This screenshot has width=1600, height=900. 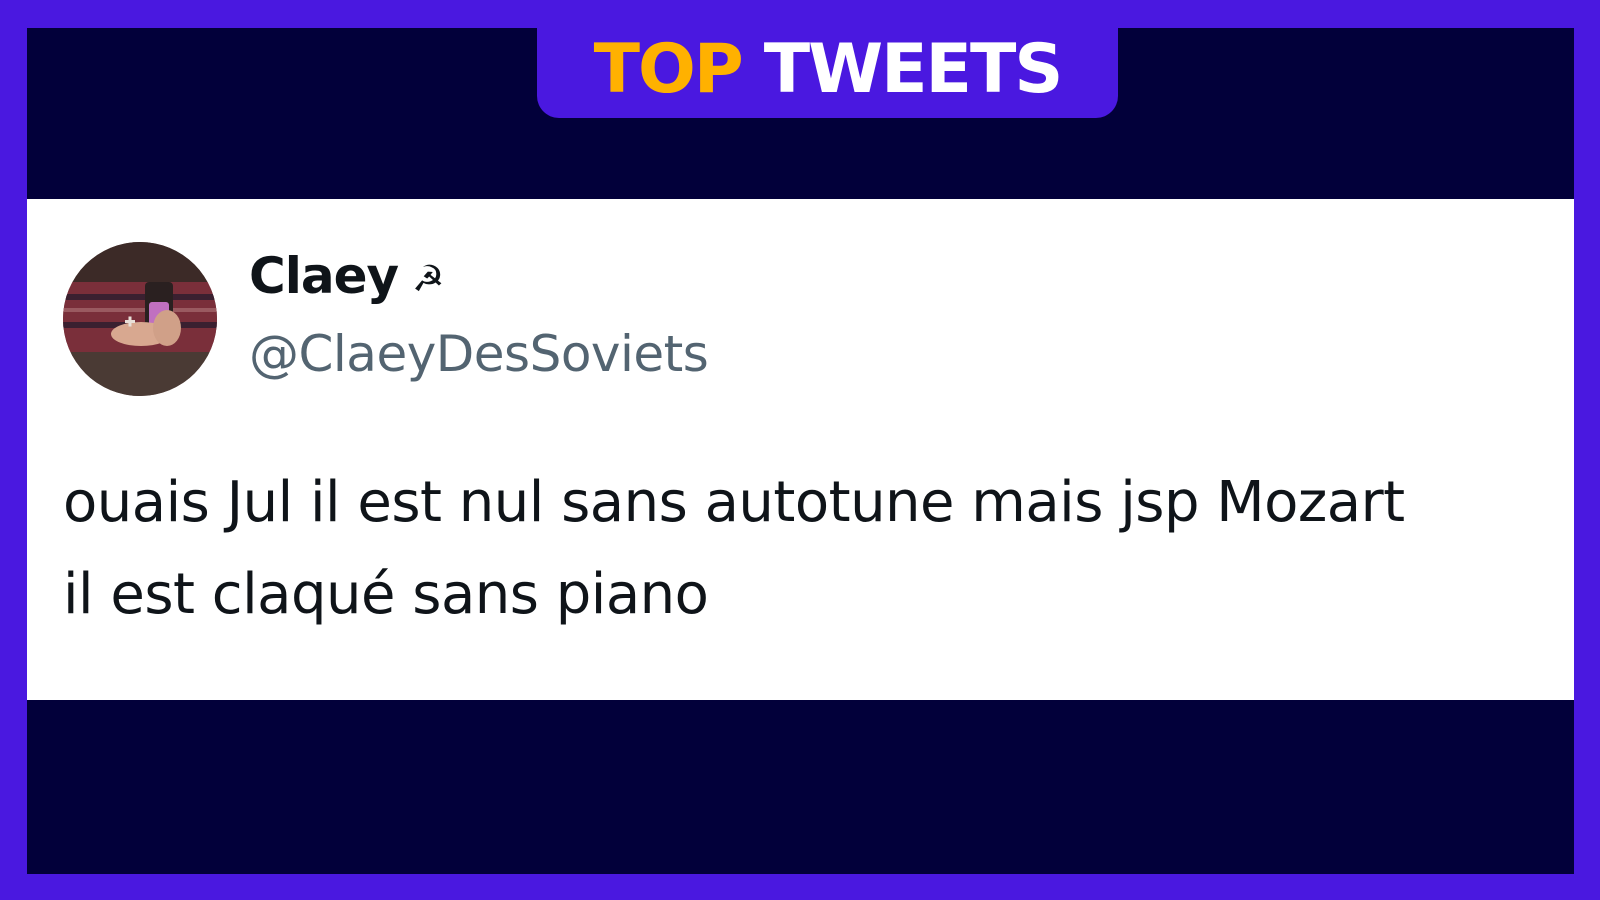 I want to click on top-tweets-banner: TOP TWEETS, so click(x=827, y=73).